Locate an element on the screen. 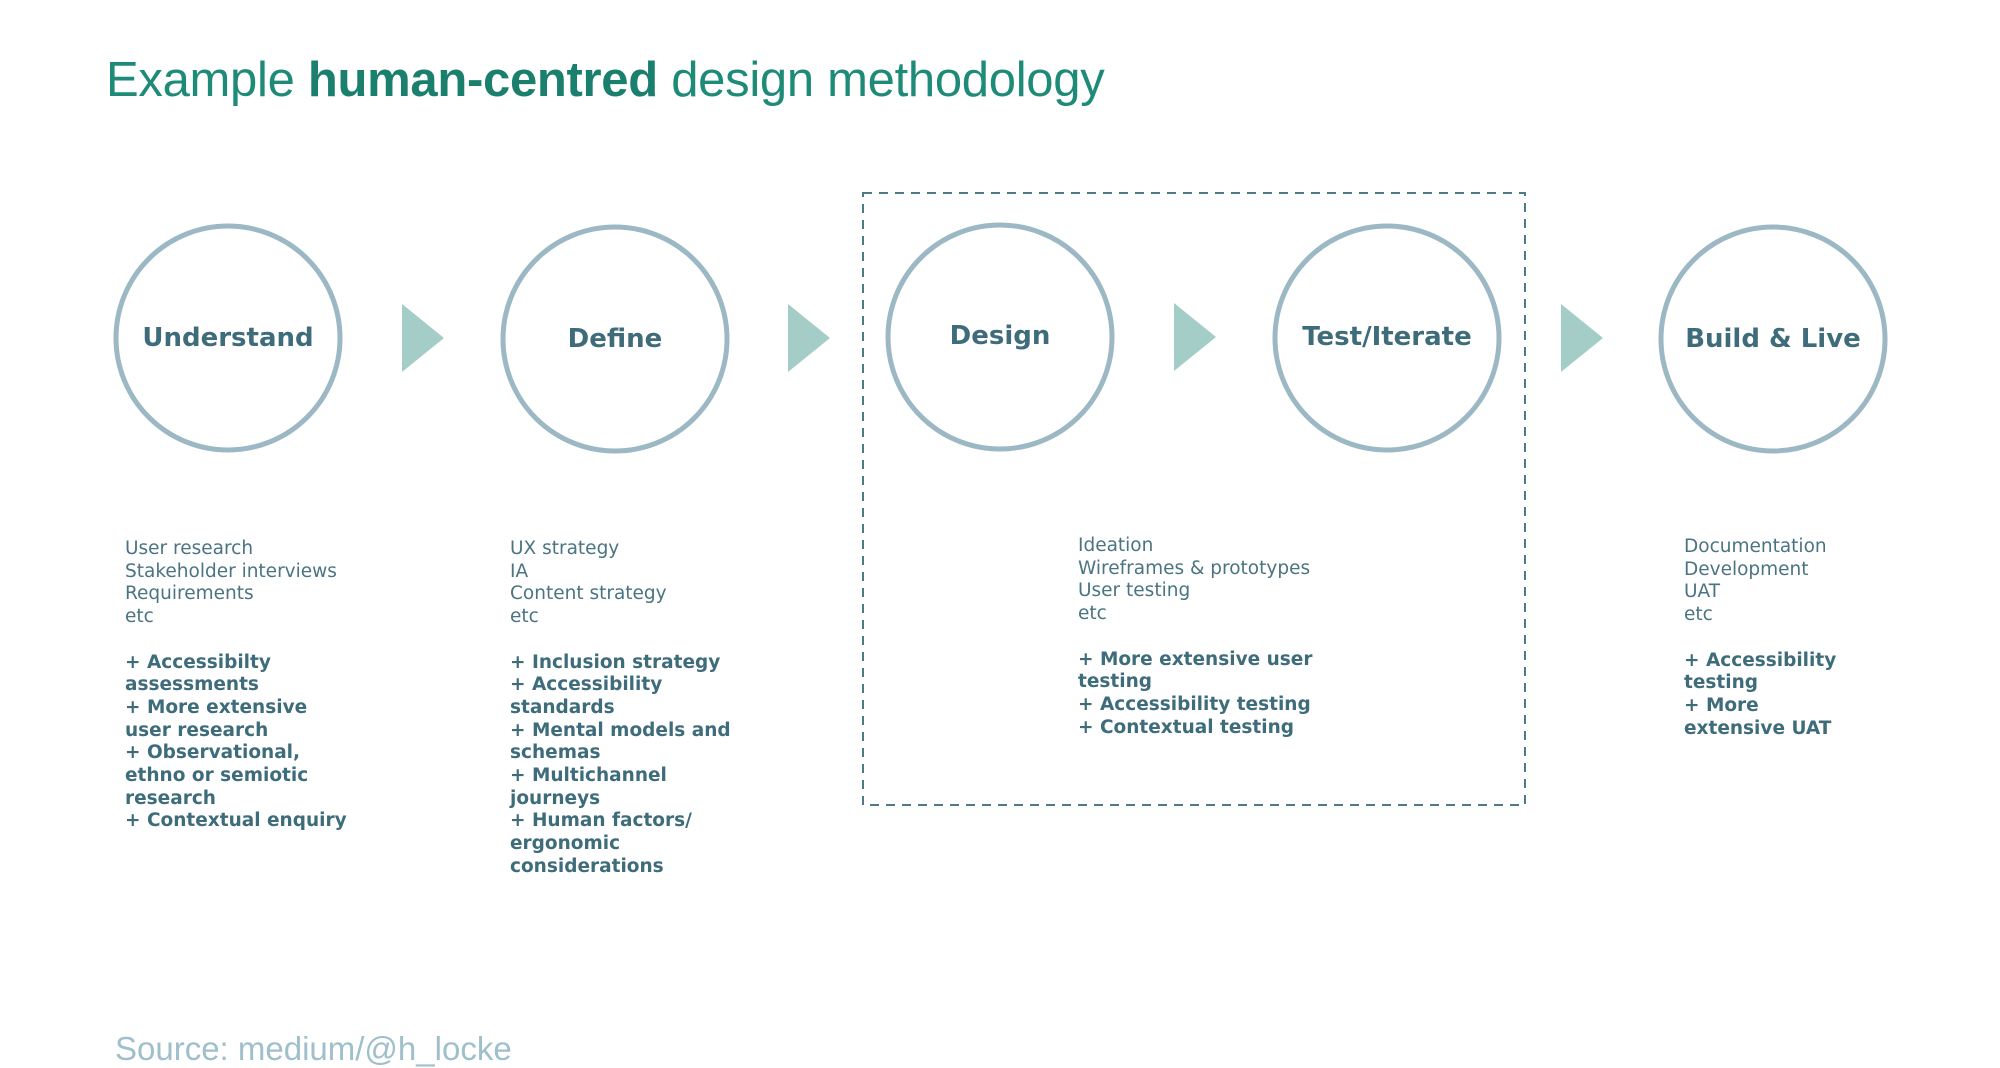 The width and height of the screenshot is (2000, 1068). addition-item: user research is located at coordinates (197, 730).